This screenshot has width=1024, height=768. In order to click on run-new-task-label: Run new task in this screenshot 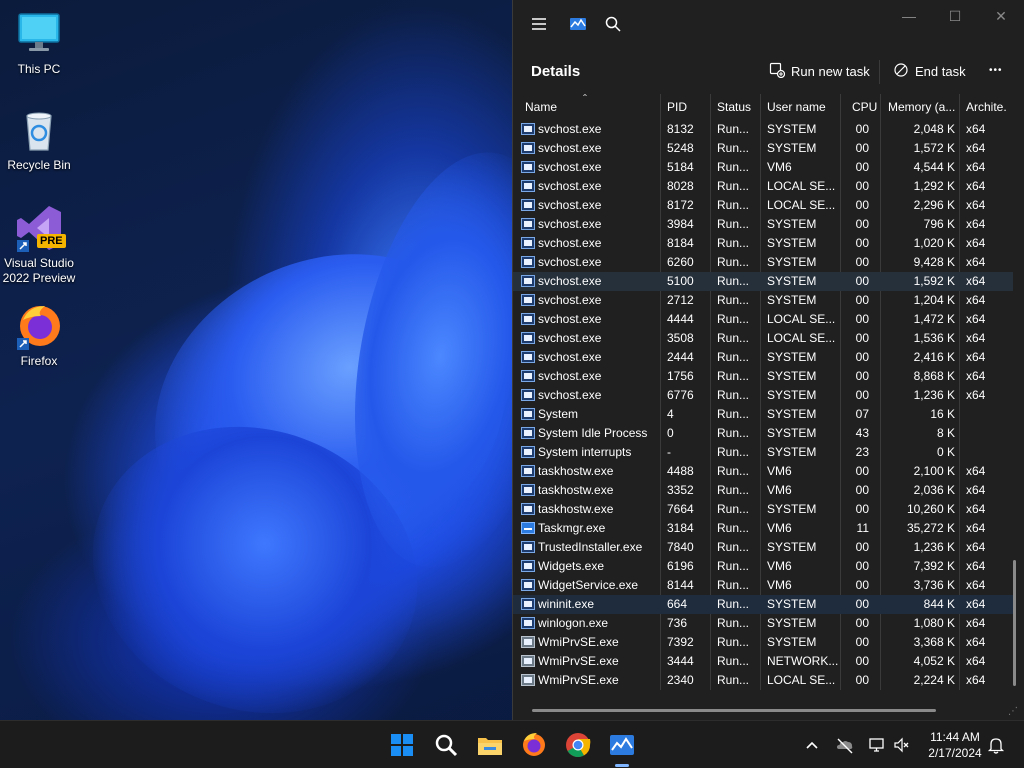, I will do `click(830, 71)`.